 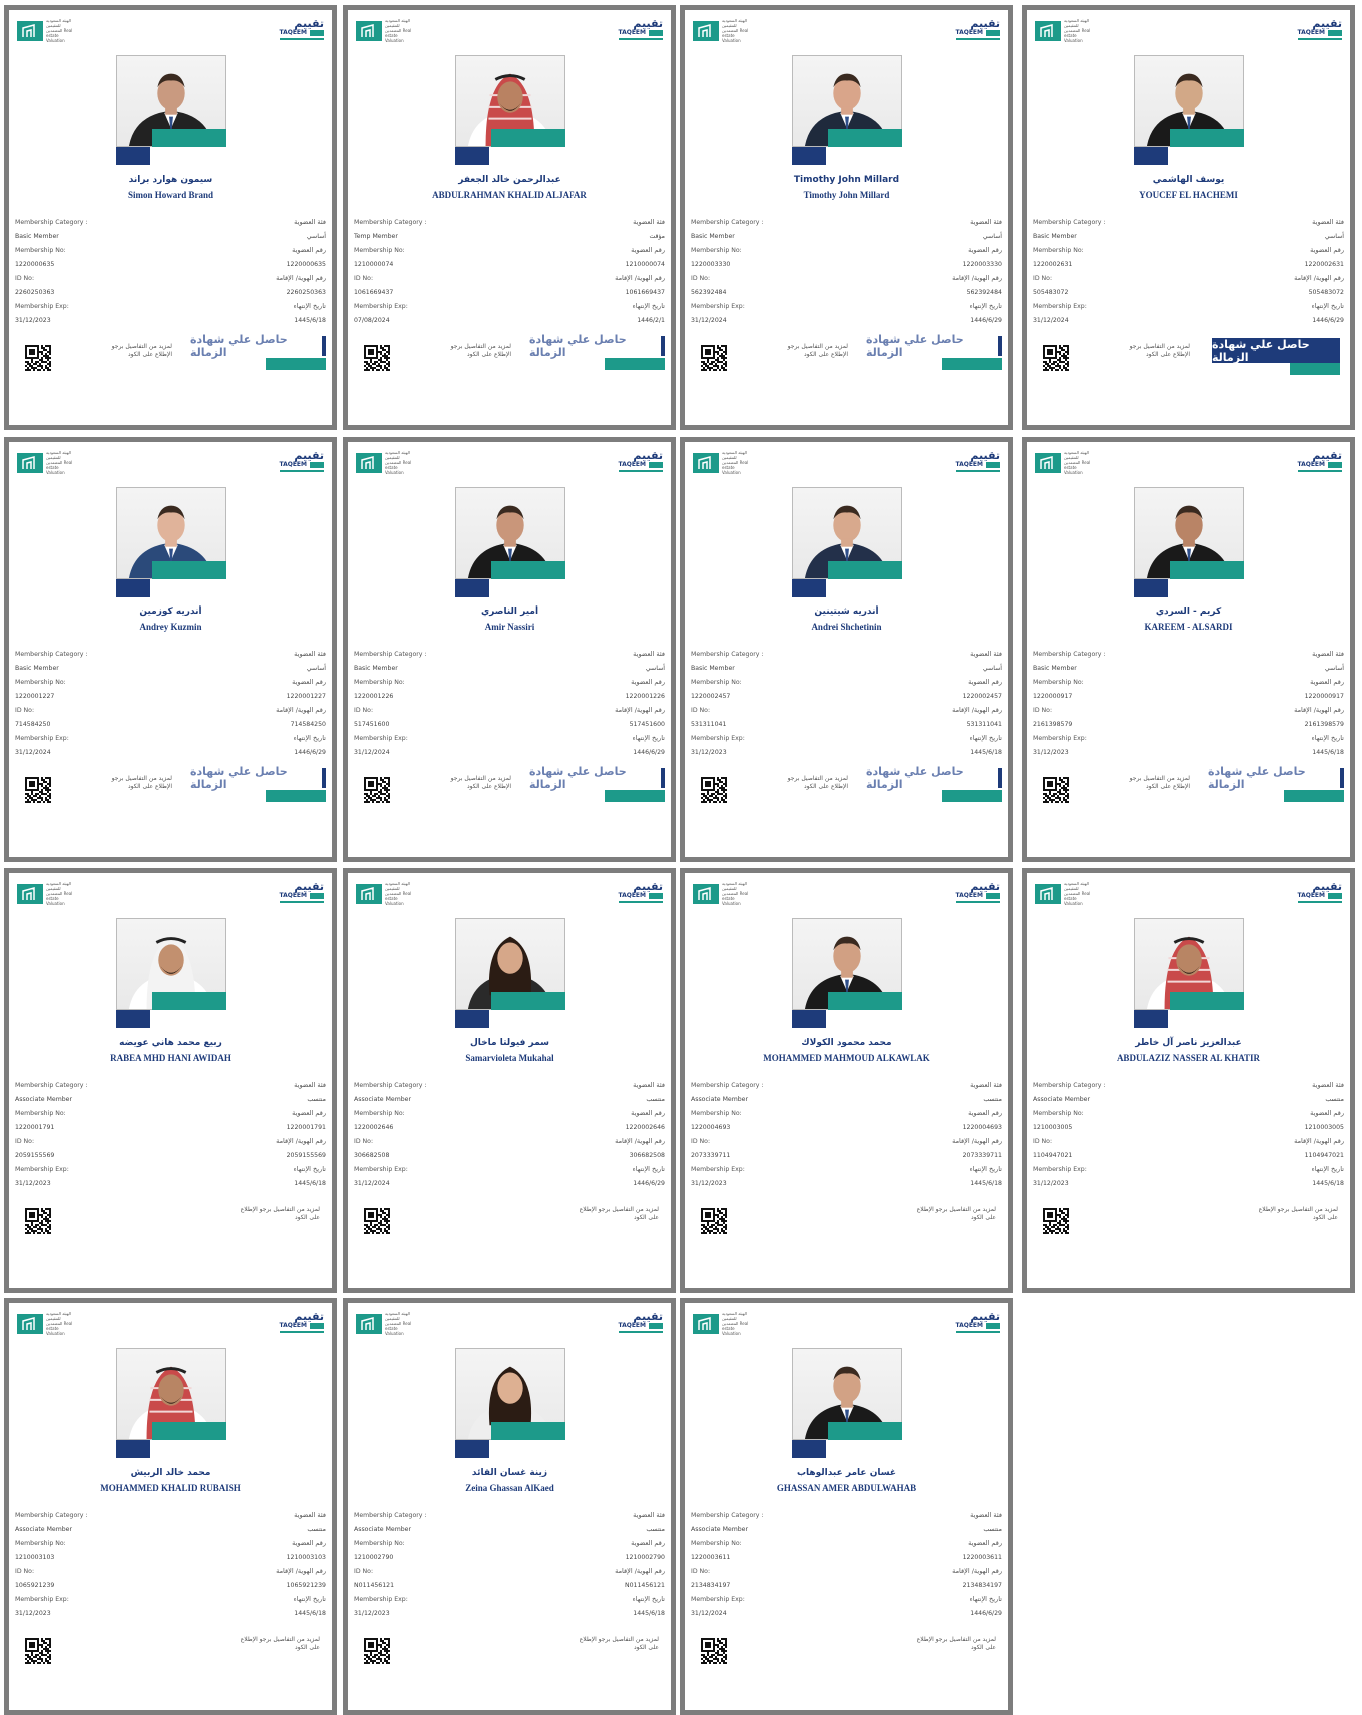 I want to click on membership-no-value-ar: 1220003611, so click(x=982, y=1557).